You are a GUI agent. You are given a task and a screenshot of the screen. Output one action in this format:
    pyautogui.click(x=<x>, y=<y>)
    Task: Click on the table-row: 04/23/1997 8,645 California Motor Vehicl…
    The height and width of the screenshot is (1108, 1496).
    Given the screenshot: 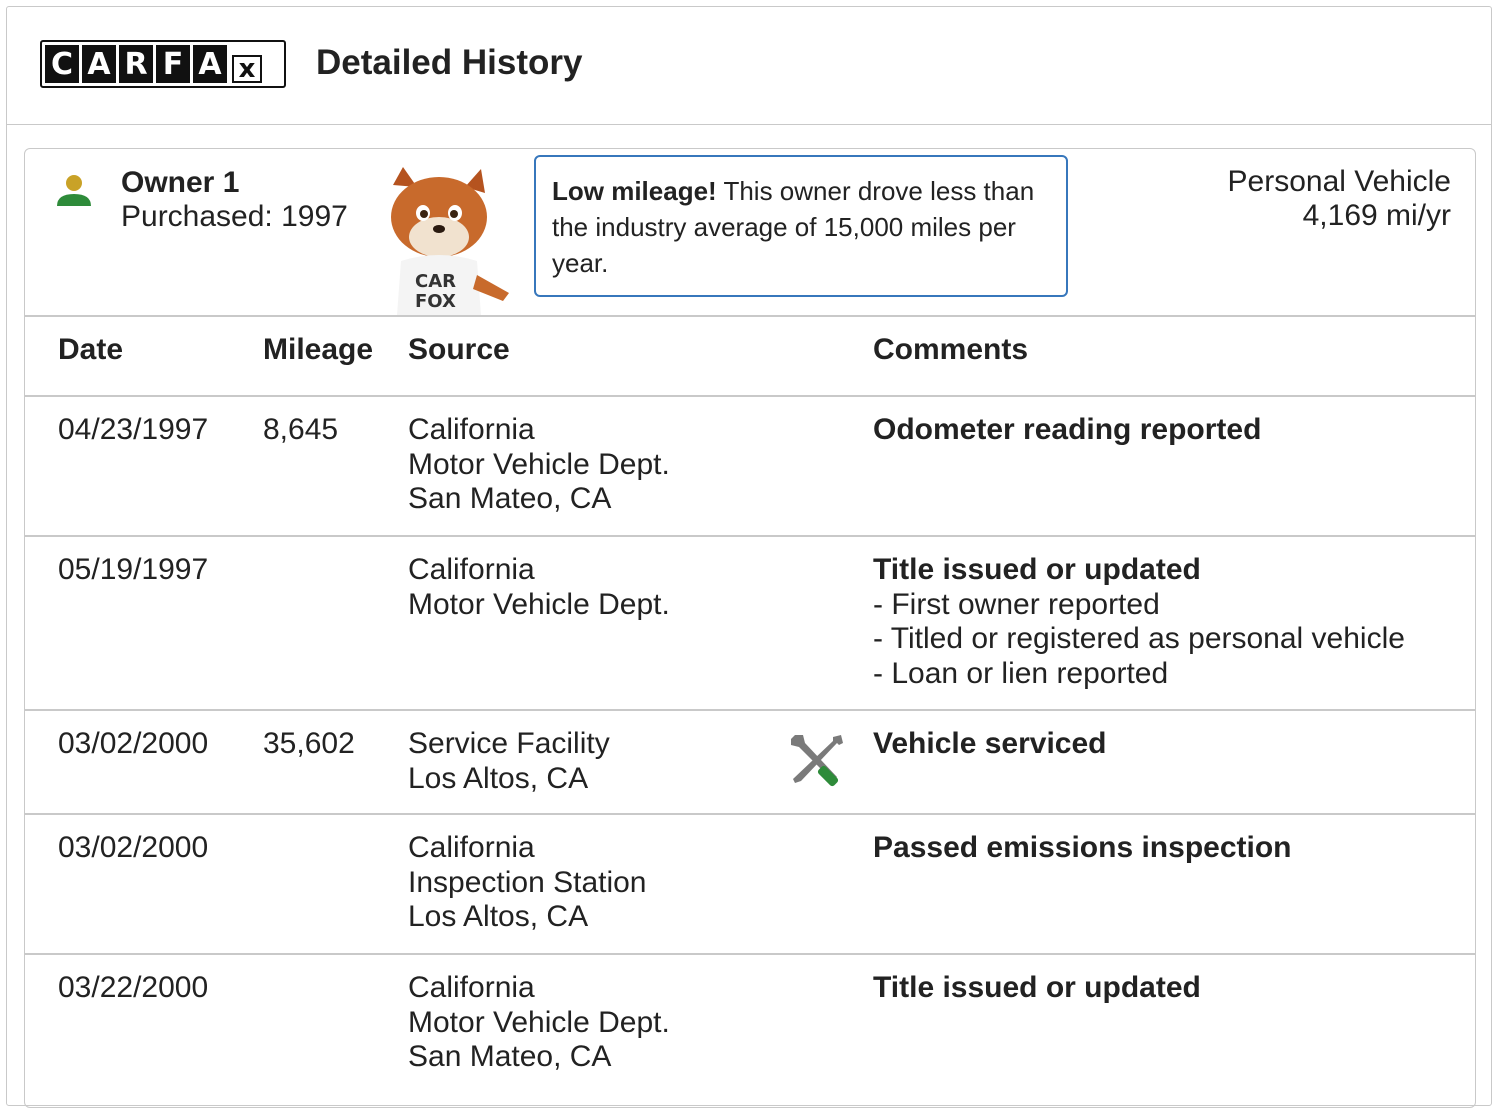 What is the action you would take?
    pyautogui.click(x=750, y=467)
    